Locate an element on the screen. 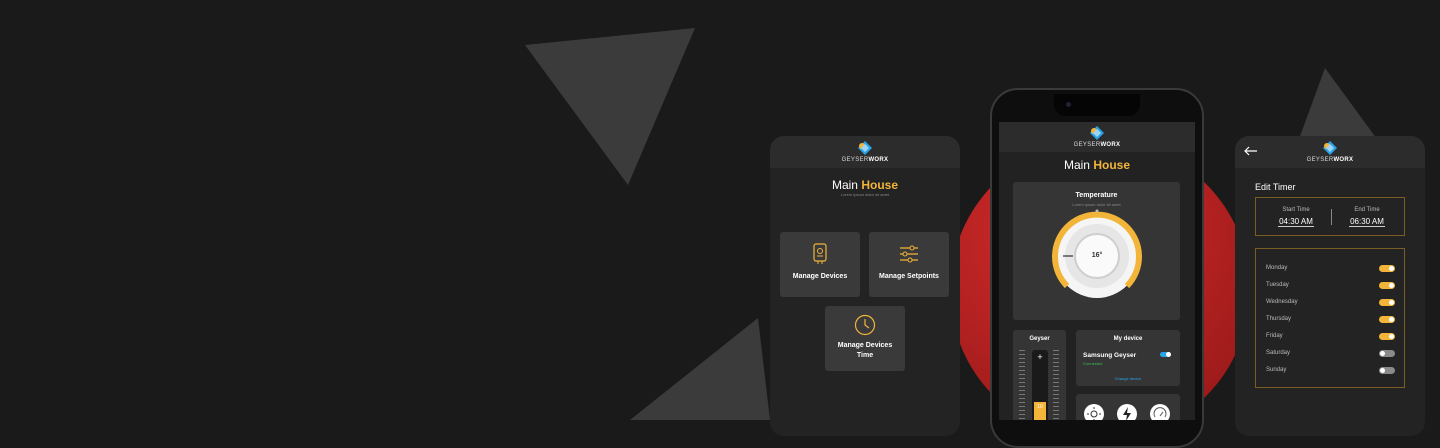 This screenshot has width=1440, height=448. manage-setpoints-card: Manage Setpoints is located at coordinates (909, 264).